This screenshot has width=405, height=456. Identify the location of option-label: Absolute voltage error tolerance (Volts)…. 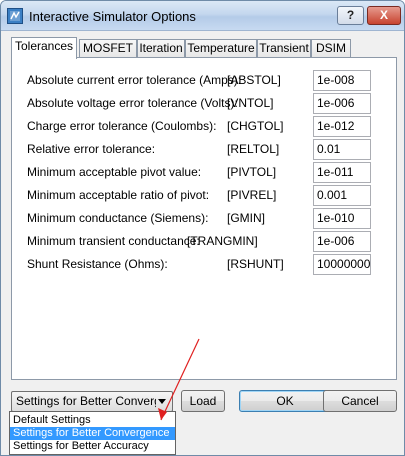
(132, 103).